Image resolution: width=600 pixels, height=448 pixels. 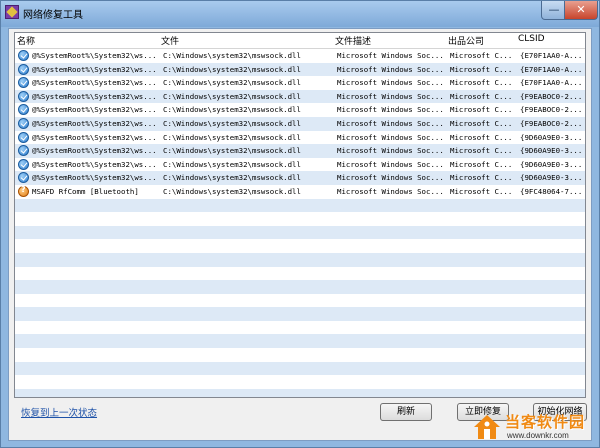 I want to click on app-icon, so click(x=12, y=12).